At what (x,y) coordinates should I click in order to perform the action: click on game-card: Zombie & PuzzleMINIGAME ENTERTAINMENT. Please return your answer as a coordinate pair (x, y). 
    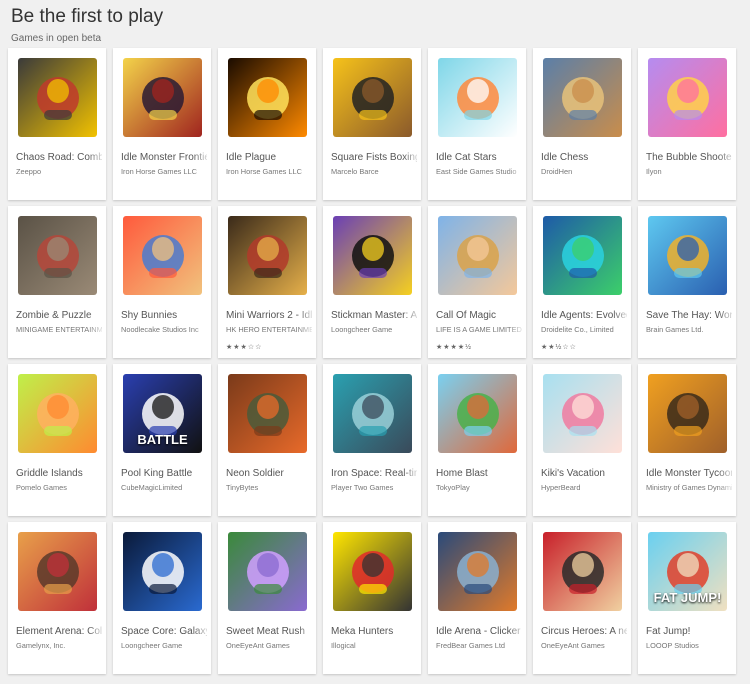
    Looking at the image, I should click on (57, 282).